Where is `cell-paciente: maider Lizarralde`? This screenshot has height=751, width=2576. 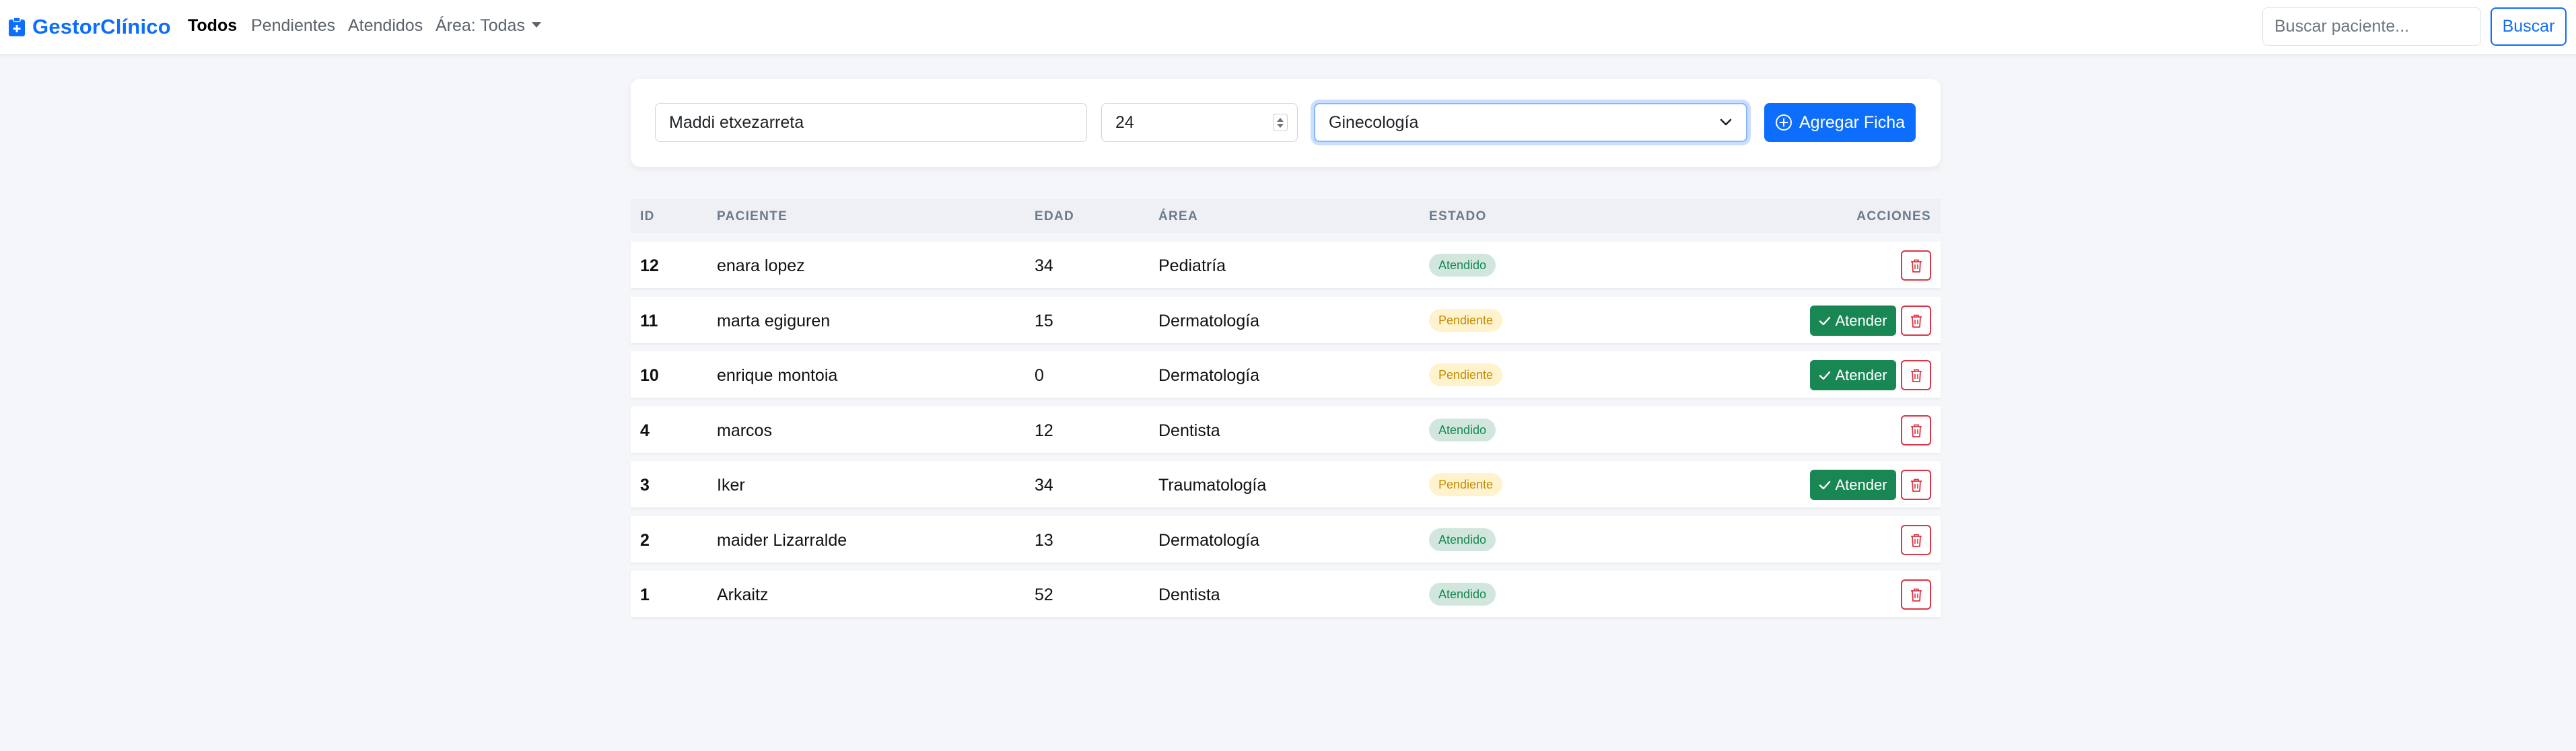
cell-paciente: maider Lizarralde is located at coordinates (782, 540).